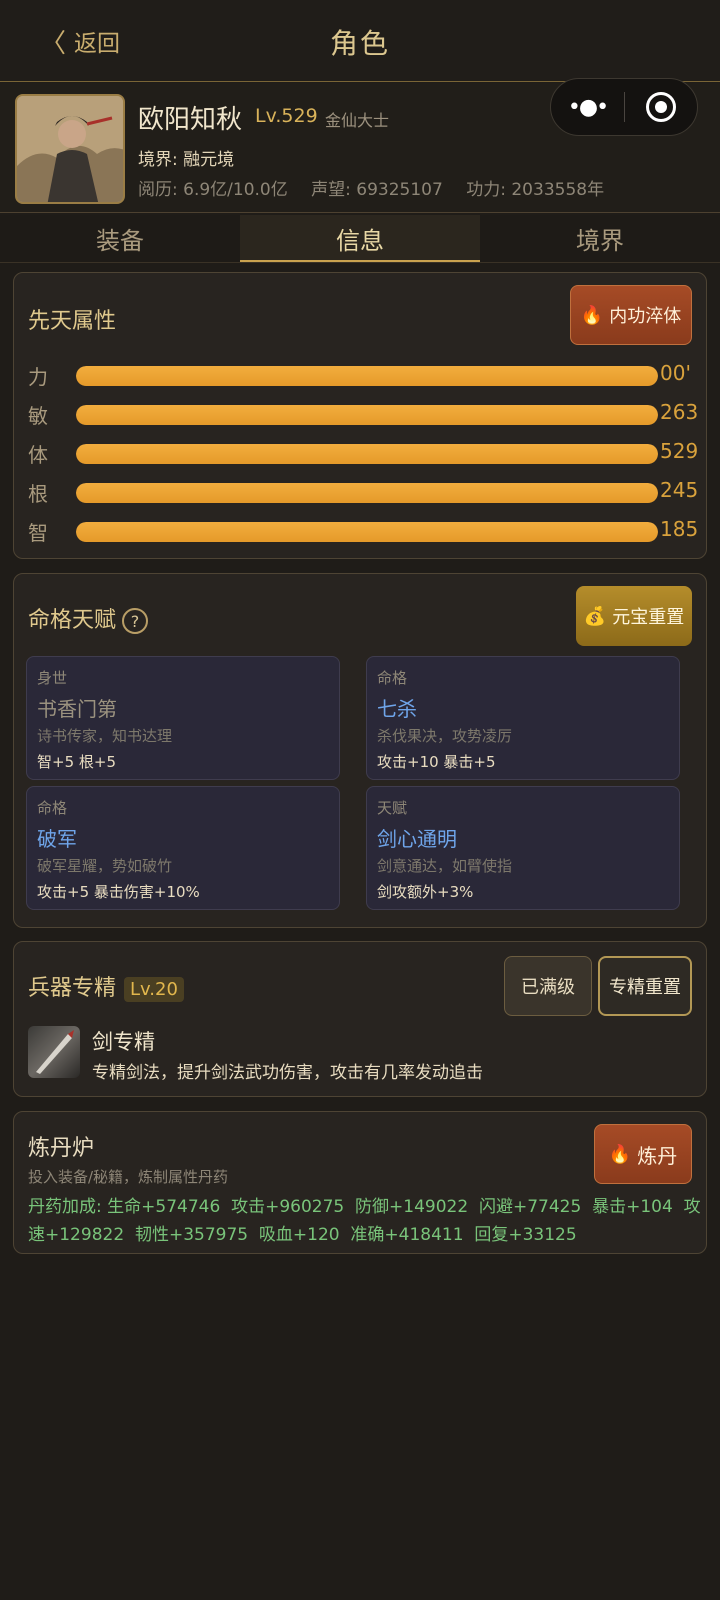 Image resolution: width=720 pixels, height=1600 pixels. I want to click on attribute-value: 263, so click(679, 412).